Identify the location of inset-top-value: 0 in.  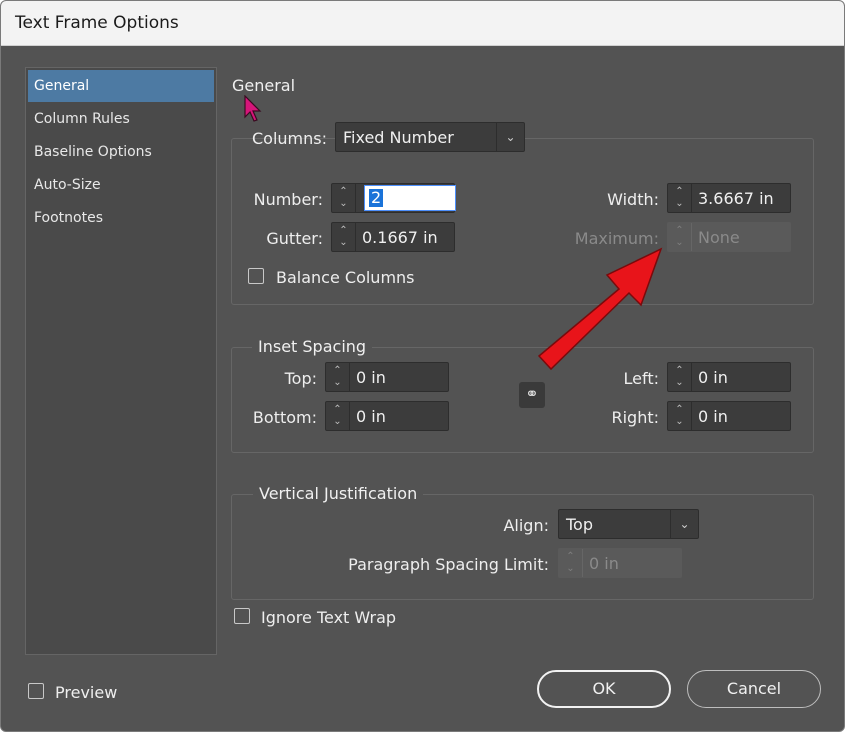
(371, 377).